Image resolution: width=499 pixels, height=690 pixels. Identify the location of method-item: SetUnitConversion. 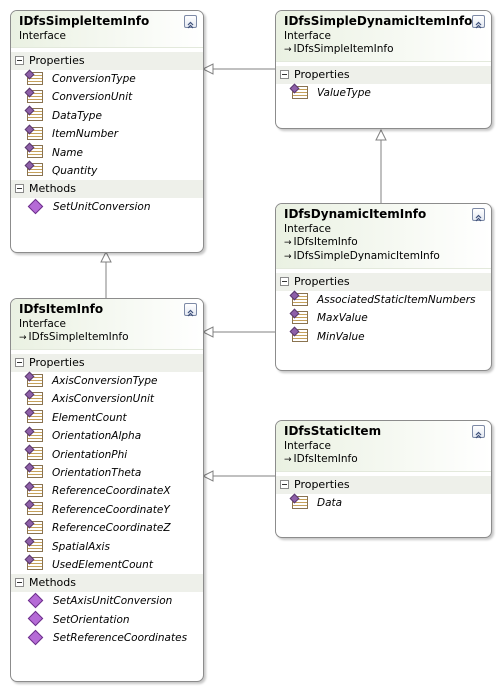
(107, 207).